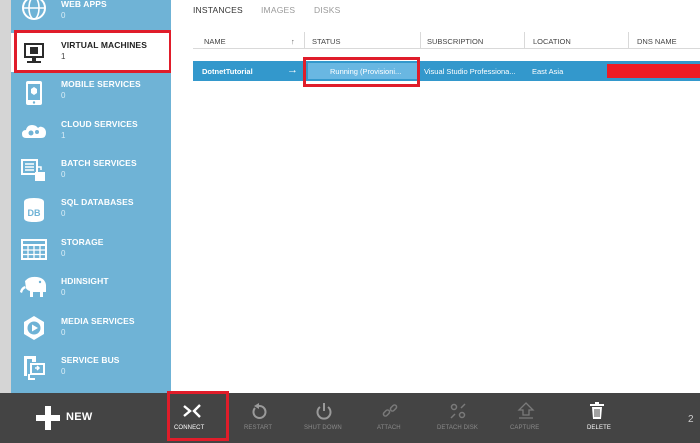  What do you see at coordinates (327, 10) in the screenshot?
I see `tab-disks: DISKS` at bounding box center [327, 10].